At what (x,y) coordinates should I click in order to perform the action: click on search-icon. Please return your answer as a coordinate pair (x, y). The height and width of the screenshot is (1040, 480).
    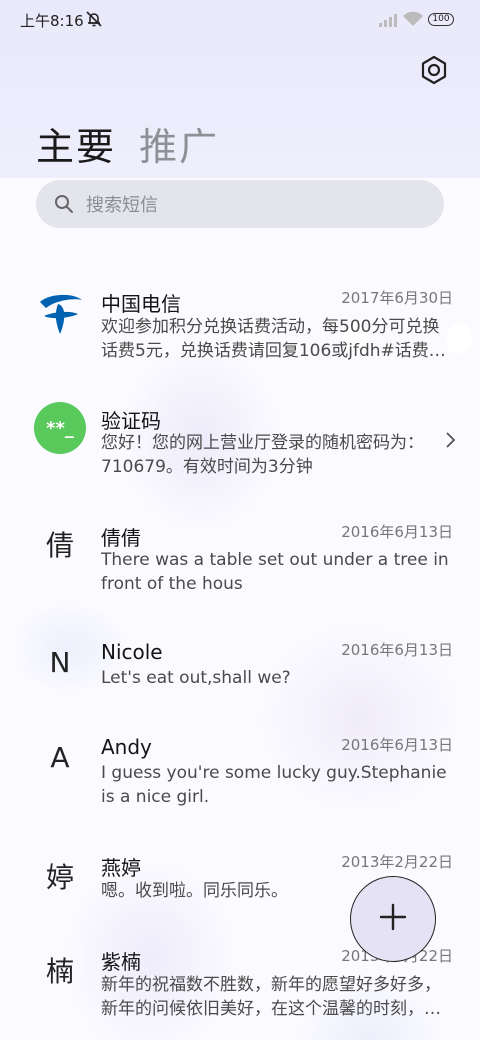
    Looking at the image, I should click on (64, 206).